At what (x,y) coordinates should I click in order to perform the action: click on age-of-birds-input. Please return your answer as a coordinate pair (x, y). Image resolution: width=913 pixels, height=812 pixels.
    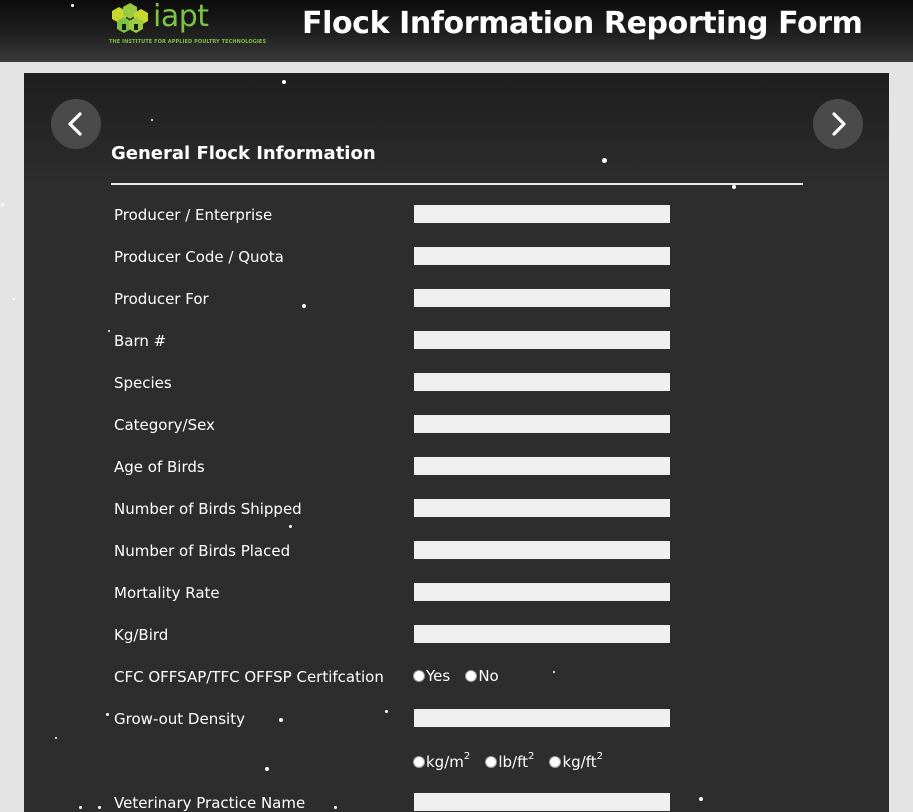
    Looking at the image, I should click on (542, 466).